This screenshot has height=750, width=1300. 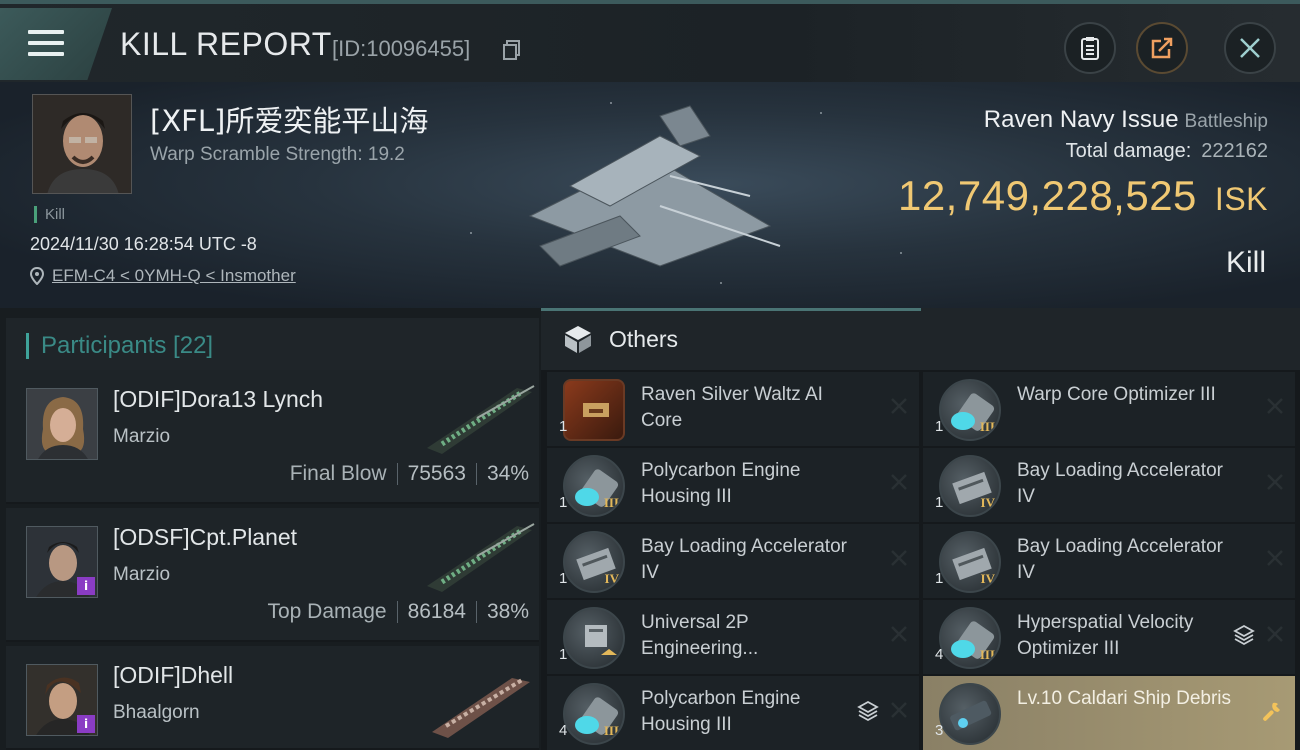 I want to click on participant-avatar, so click(x=62, y=424).